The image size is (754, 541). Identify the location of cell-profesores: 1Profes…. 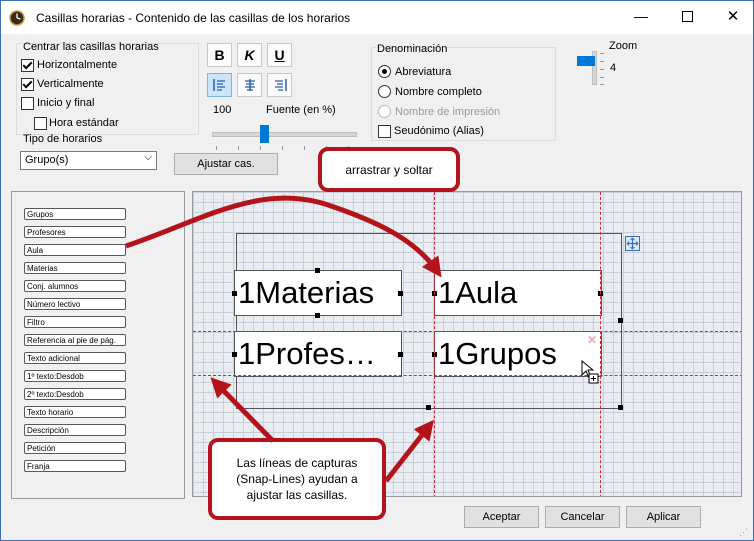
(318, 354).